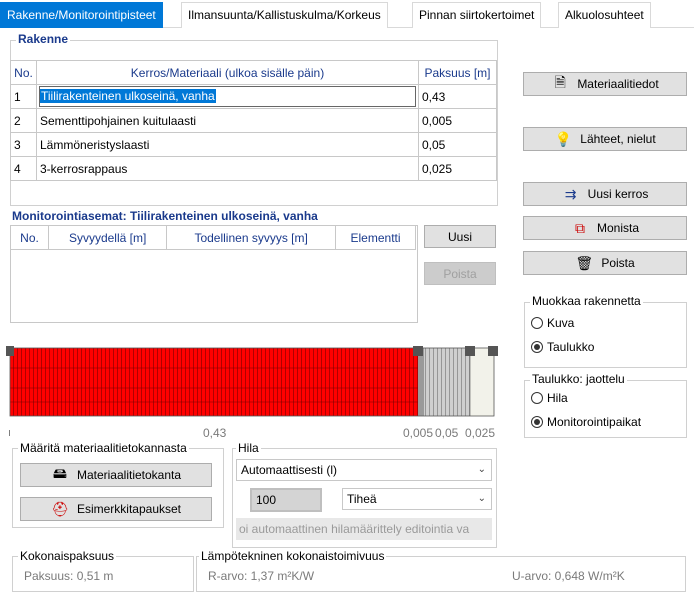  Describe the element at coordinates (618, 263) in the screenshot. I see `delete-layer-label: Poista` at that location.